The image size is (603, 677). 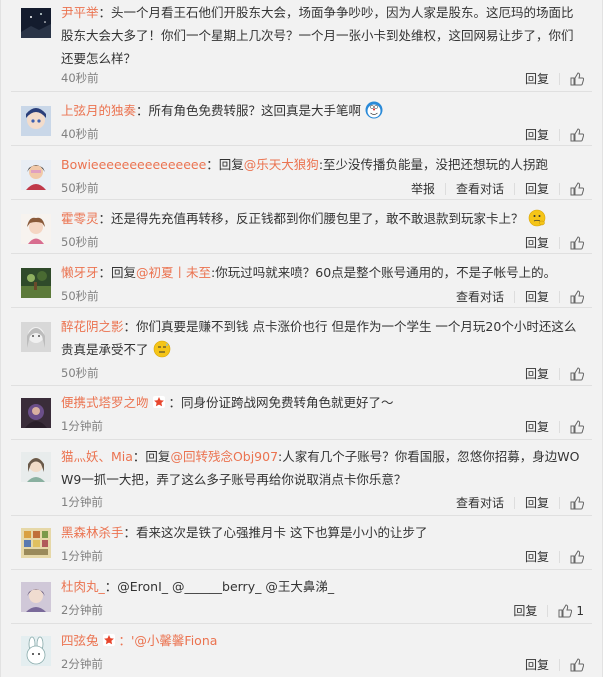 What do you see at coordinates (219, 586) in the screenshot?
I see `comment-text: ：@EronI_ @______berry_ @王大鼻涕_` at bounding box center [219, 586].